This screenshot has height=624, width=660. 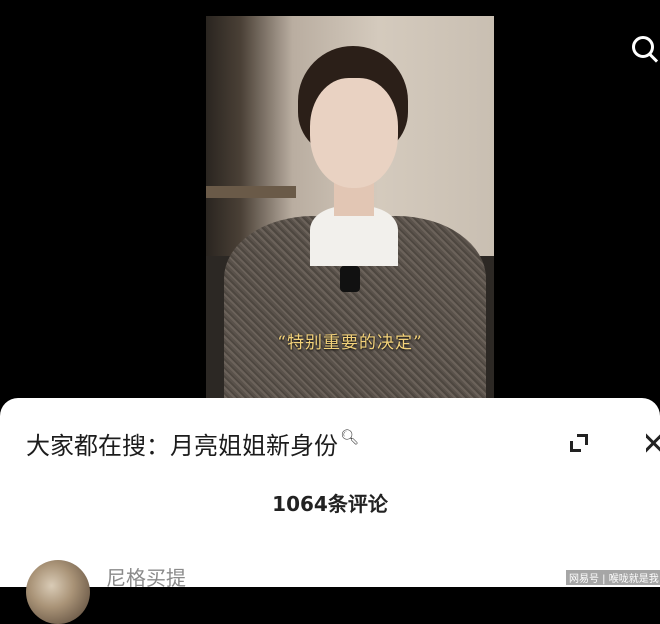 What do you see at coordinates (350, 279) in the screenshot?
I see `lapel-mic` at bounding box center [350, 279].